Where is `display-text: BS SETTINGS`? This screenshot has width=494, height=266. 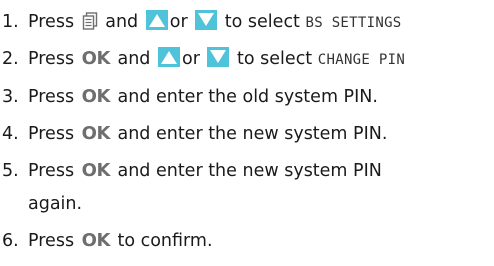
display-text: BS SETTINGS is located at coordinates (353, 23).